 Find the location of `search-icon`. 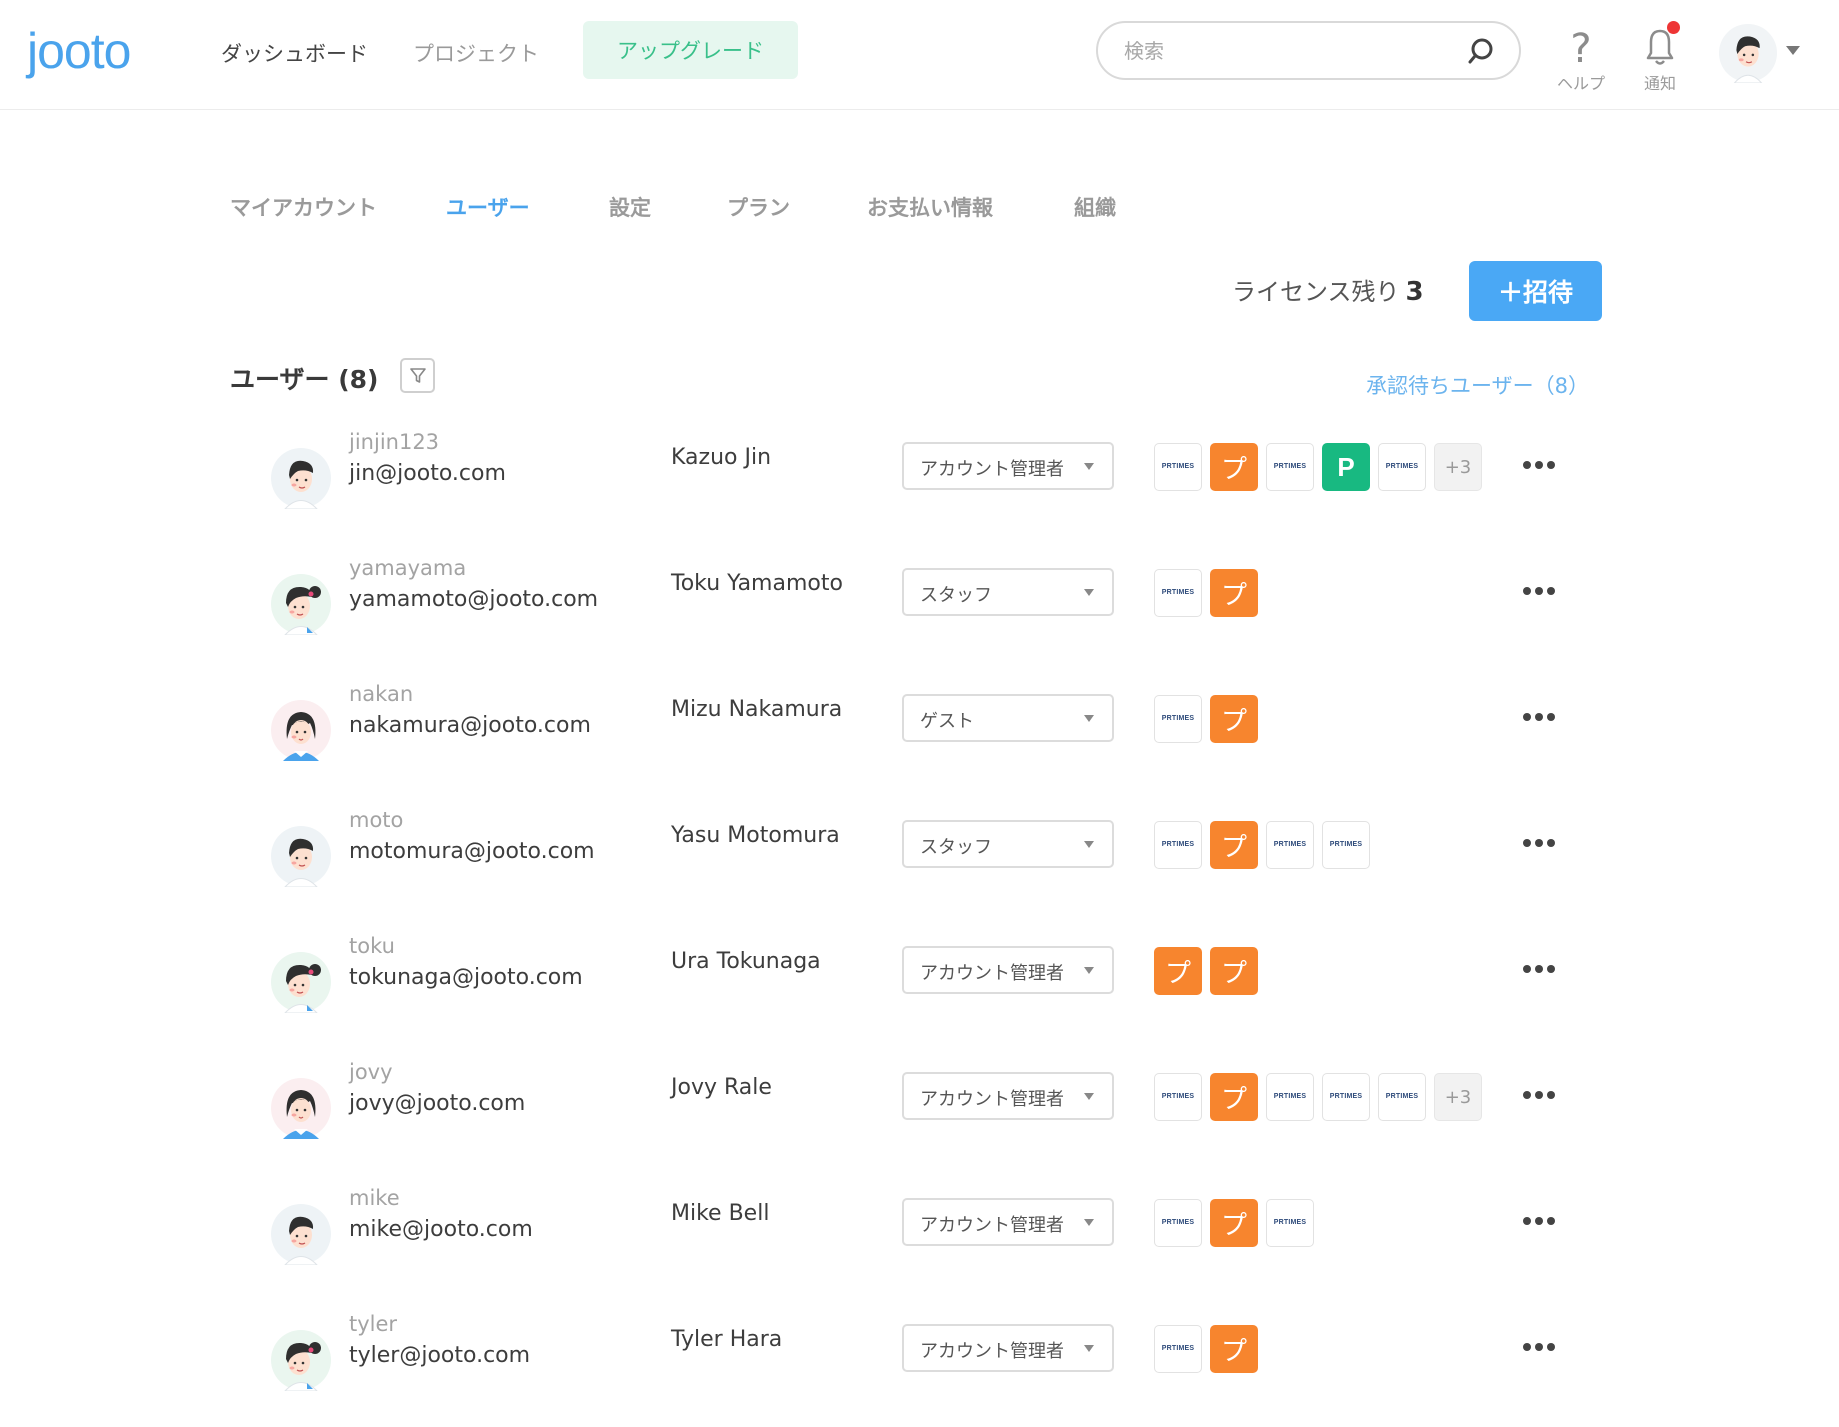

search-icon is located at coordinates (1481, 51).